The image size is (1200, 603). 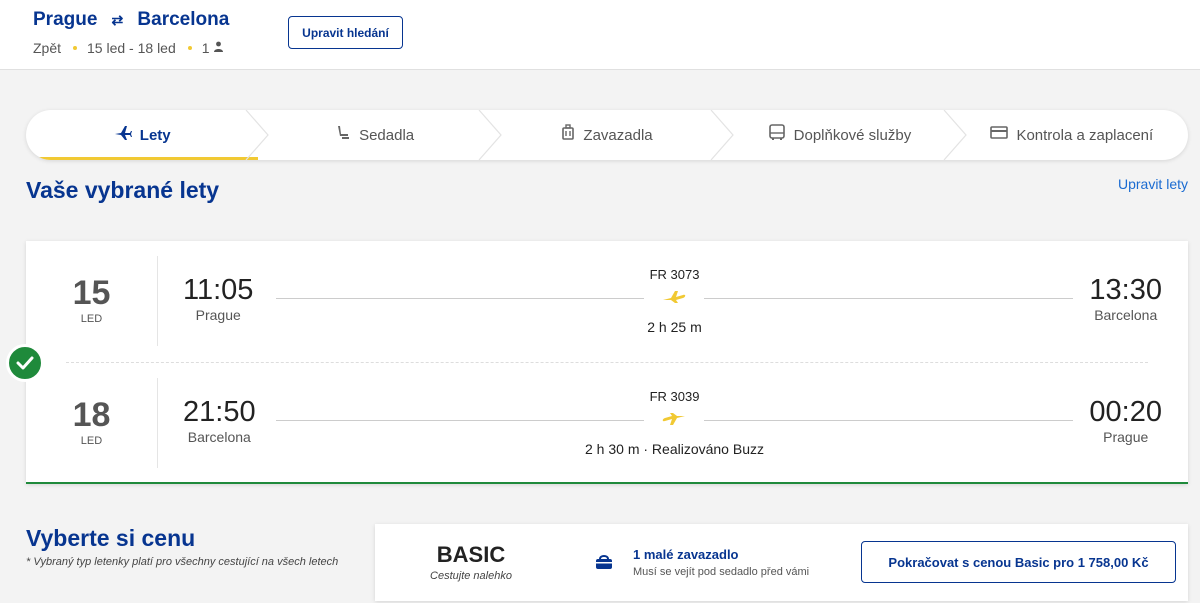 What do you see at coordinates (219, 412) in the screenshot?
I see `departure-time: 21:50` at bounding box center [219, 412].